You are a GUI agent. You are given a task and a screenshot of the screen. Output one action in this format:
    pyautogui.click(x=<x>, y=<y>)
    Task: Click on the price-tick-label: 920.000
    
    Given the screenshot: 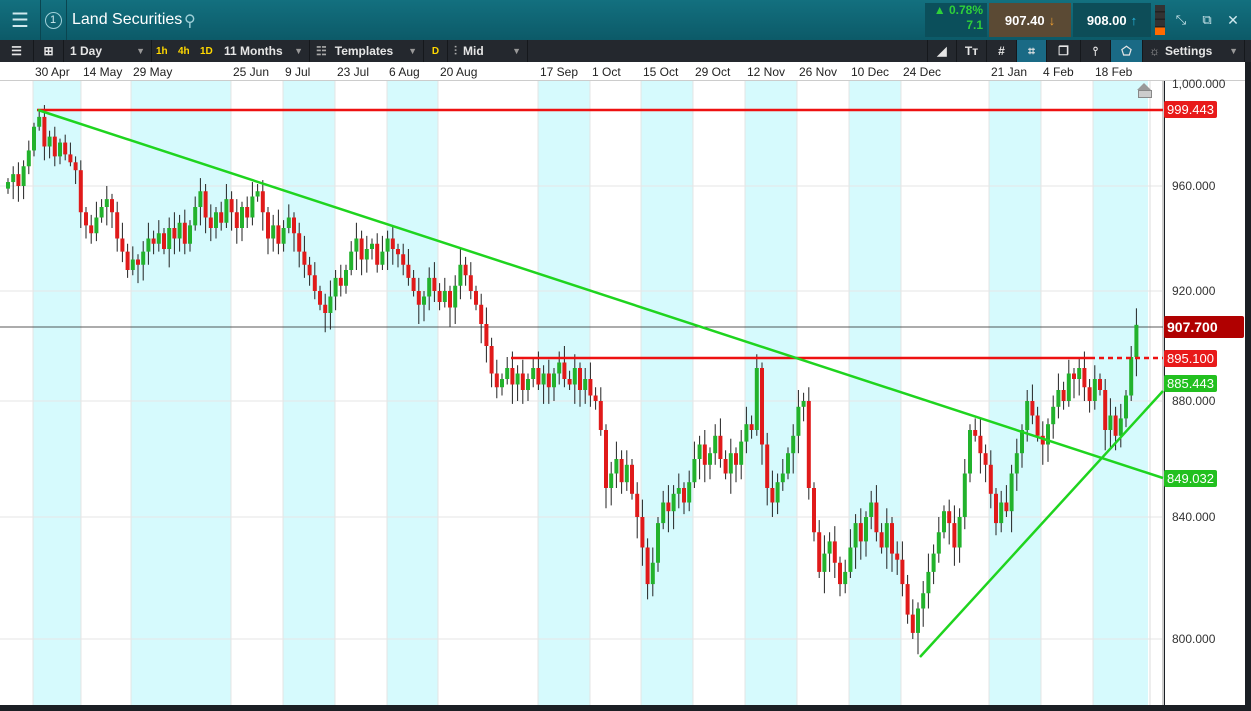 What is the action you would take?
    pyautogui.click(x=1194, y=291)
    